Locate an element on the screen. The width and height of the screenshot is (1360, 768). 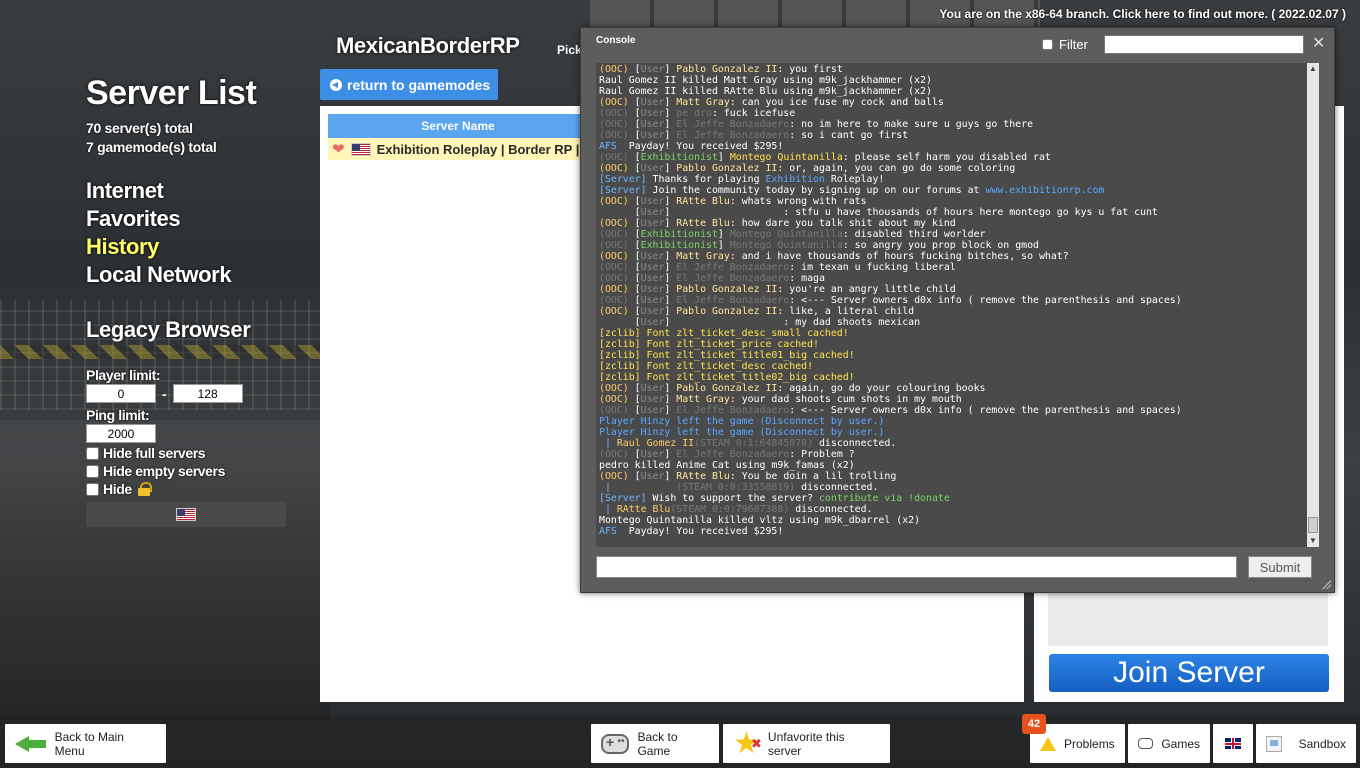
back-to-main-menu-button: Back to Main Menu is located at coordinates (85, 743).